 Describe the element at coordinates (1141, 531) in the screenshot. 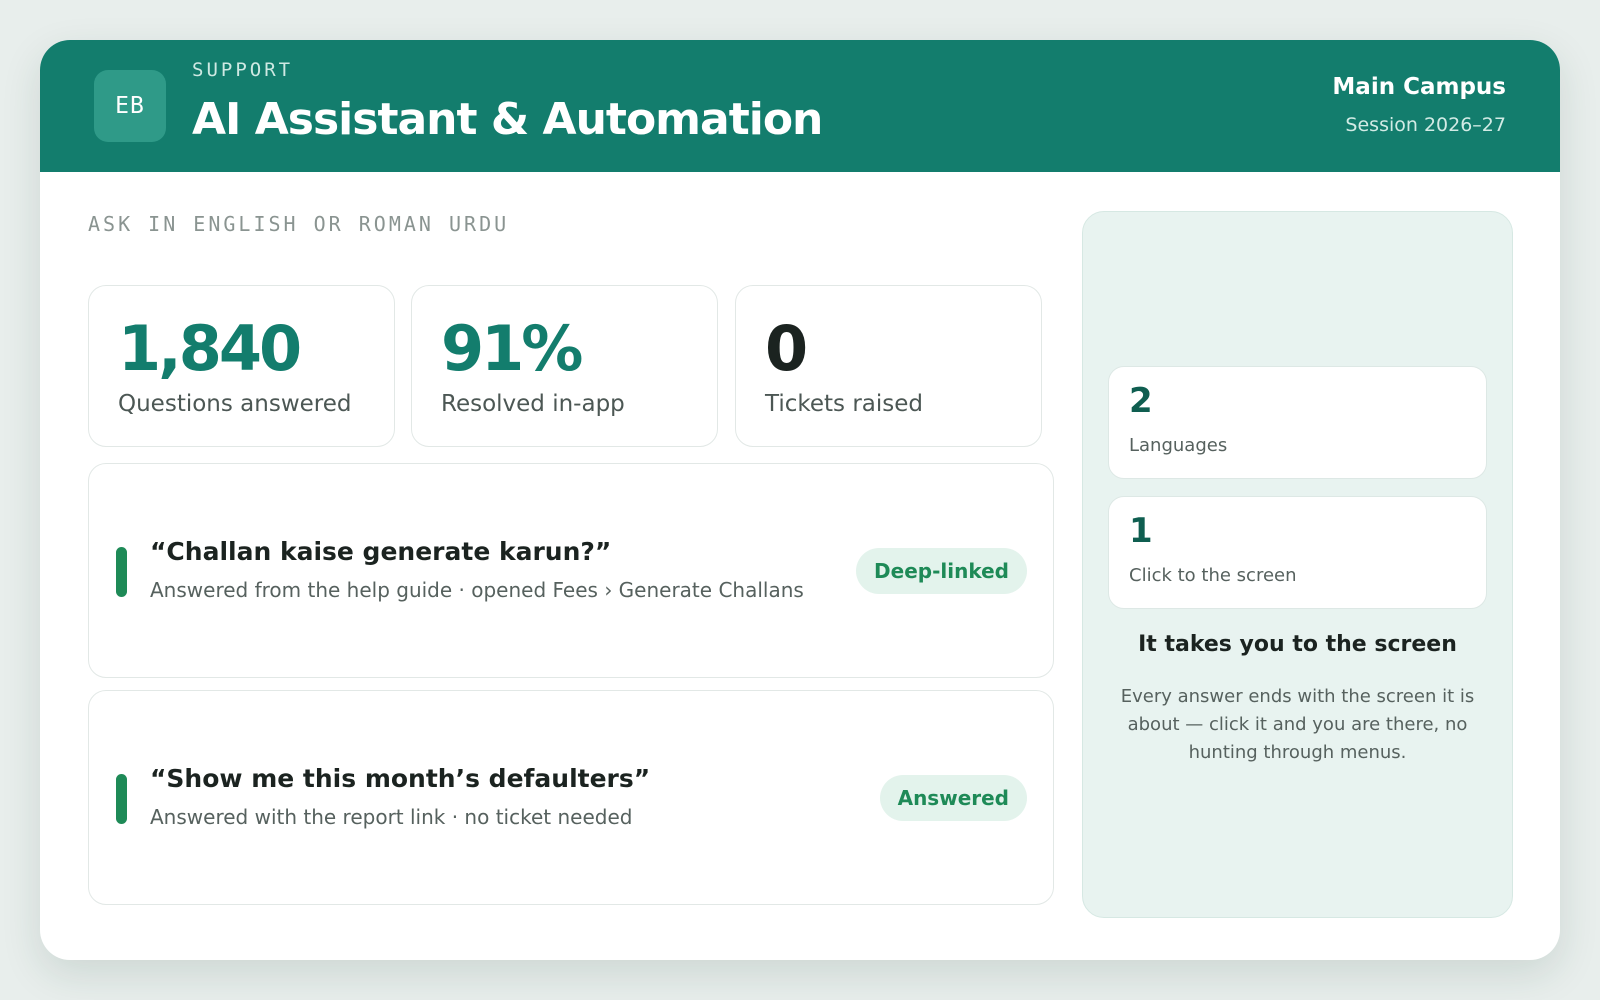

I see `side-stat-value: 1` at that location.